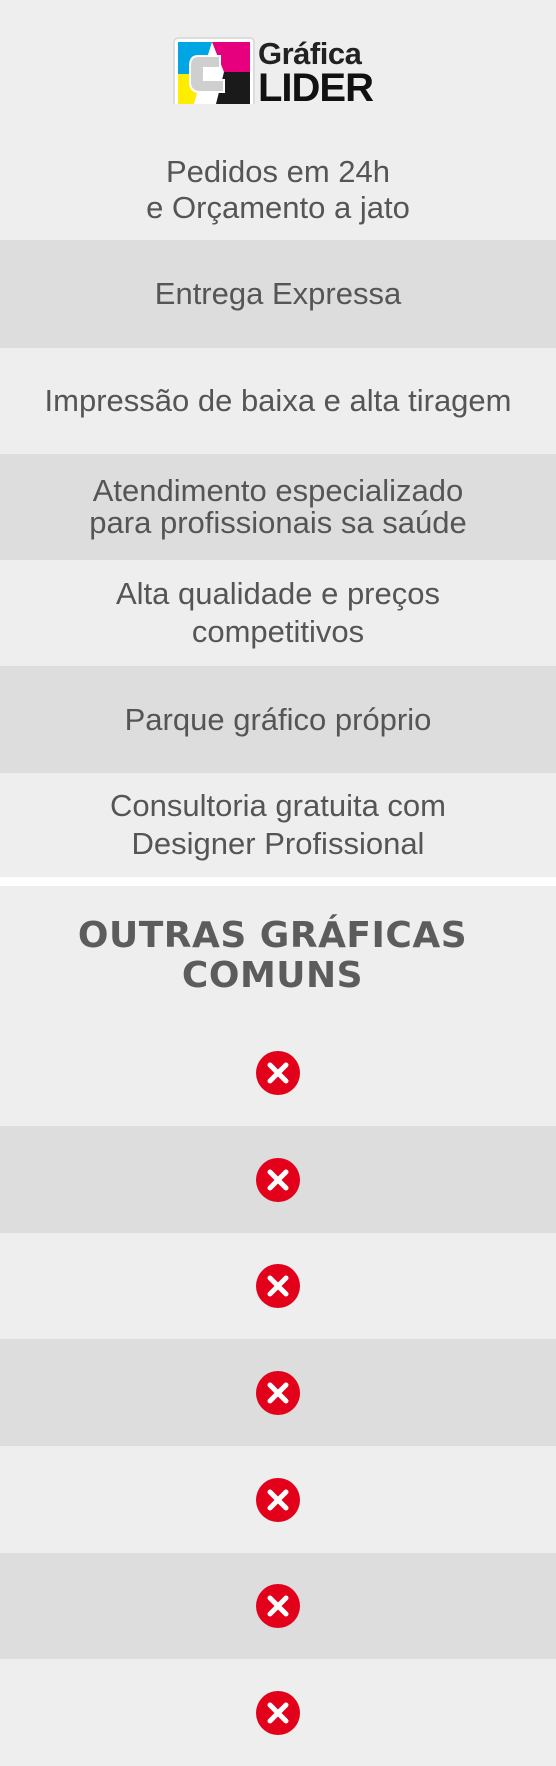 Image resolution: width=556 pixels, height=1766 pixels. I want to click on feature-label: Alta qualidade e preços competitivos, so click(277, 612).